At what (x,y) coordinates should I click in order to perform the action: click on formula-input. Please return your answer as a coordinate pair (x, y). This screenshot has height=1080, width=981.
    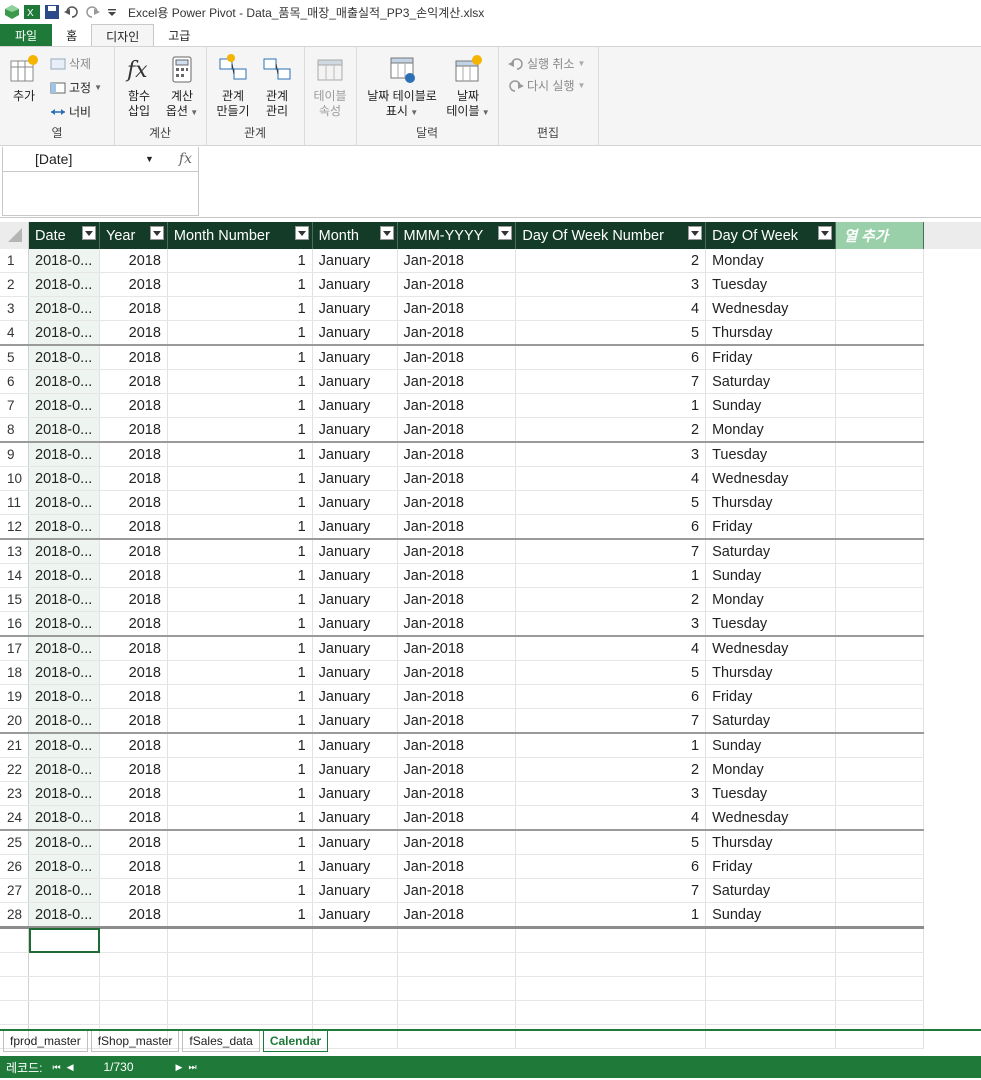
    Looking at the image, I should click on (100, 193).